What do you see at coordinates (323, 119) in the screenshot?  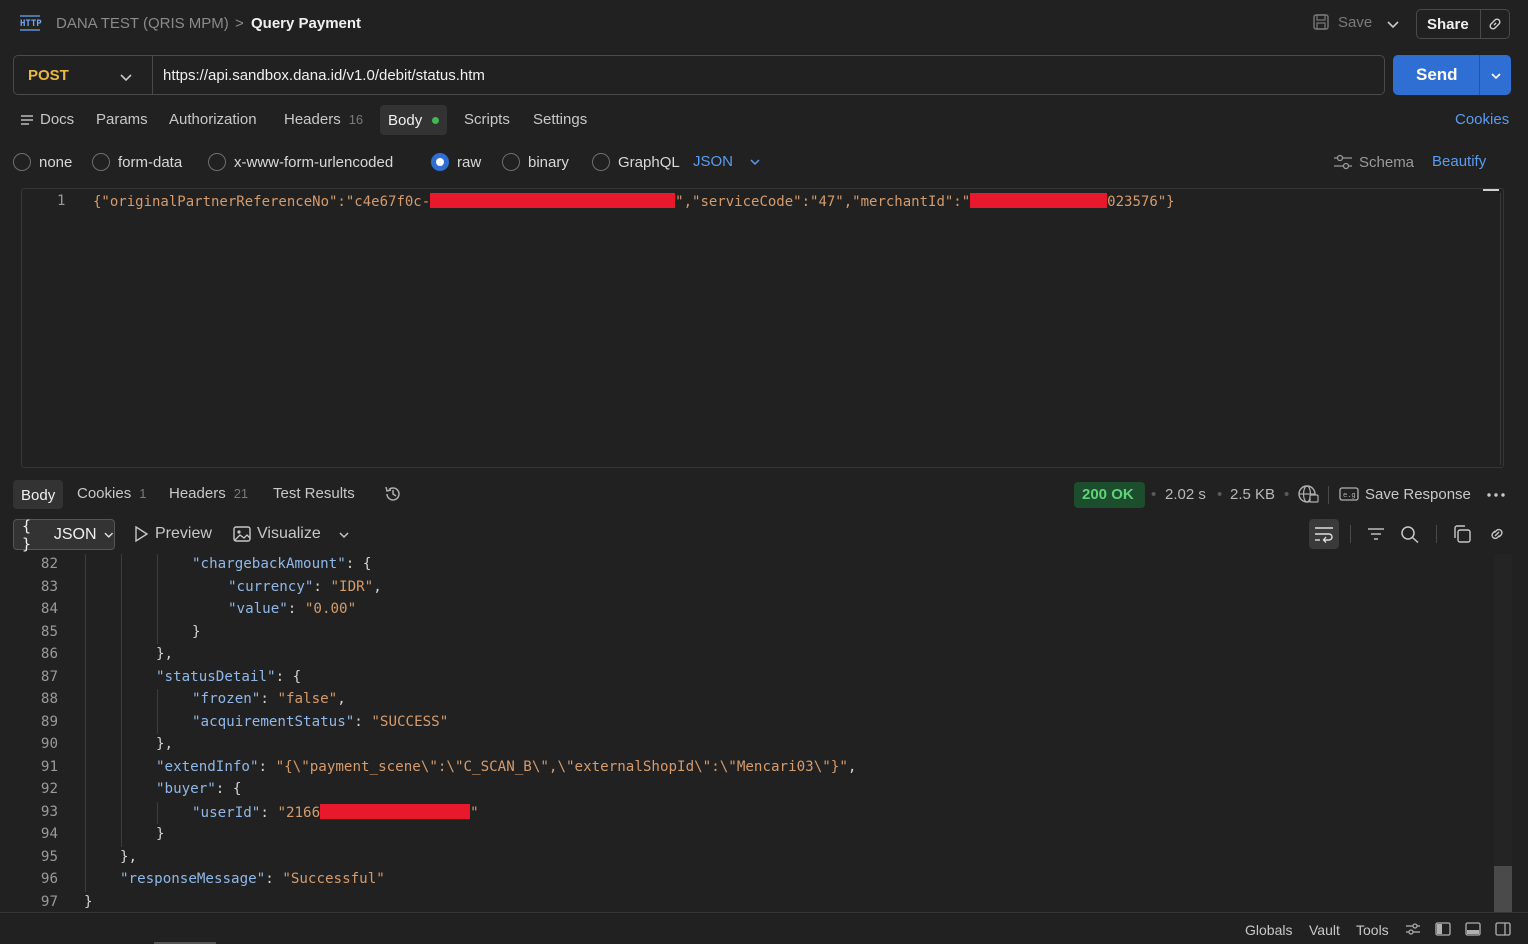 I see `tab-headers: Headers 16` at bounding box center [323, 119].